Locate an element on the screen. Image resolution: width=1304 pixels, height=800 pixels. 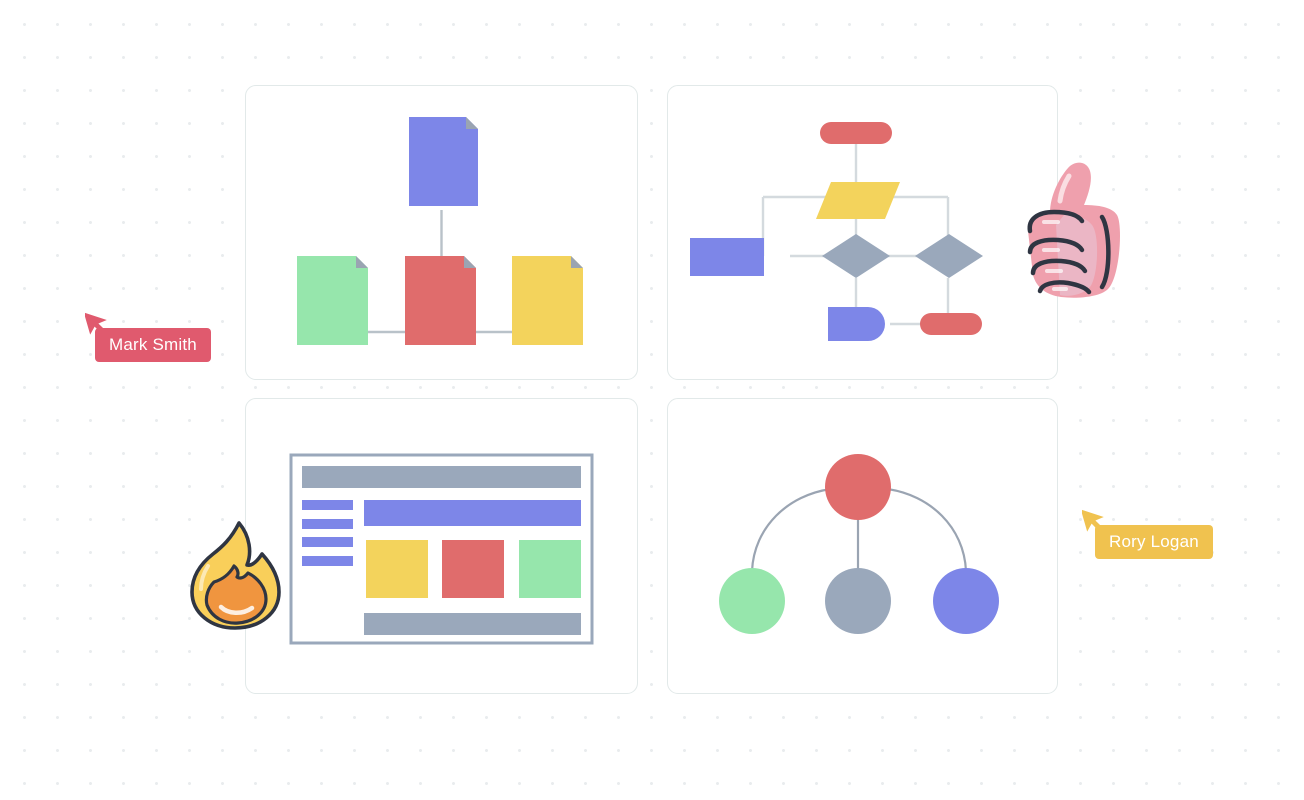
org-chart-illustration is located at coordinates (441, 232).